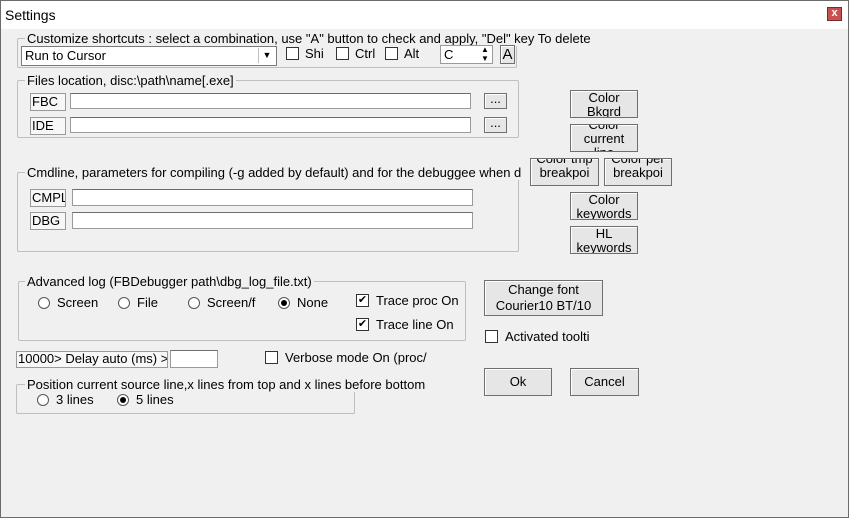 The width and height of the screenshot is (849, 518). Describe the element at coordinates (231, 302) in the screenshot. I see `log-screen-file-label: Screen/f` at that location.